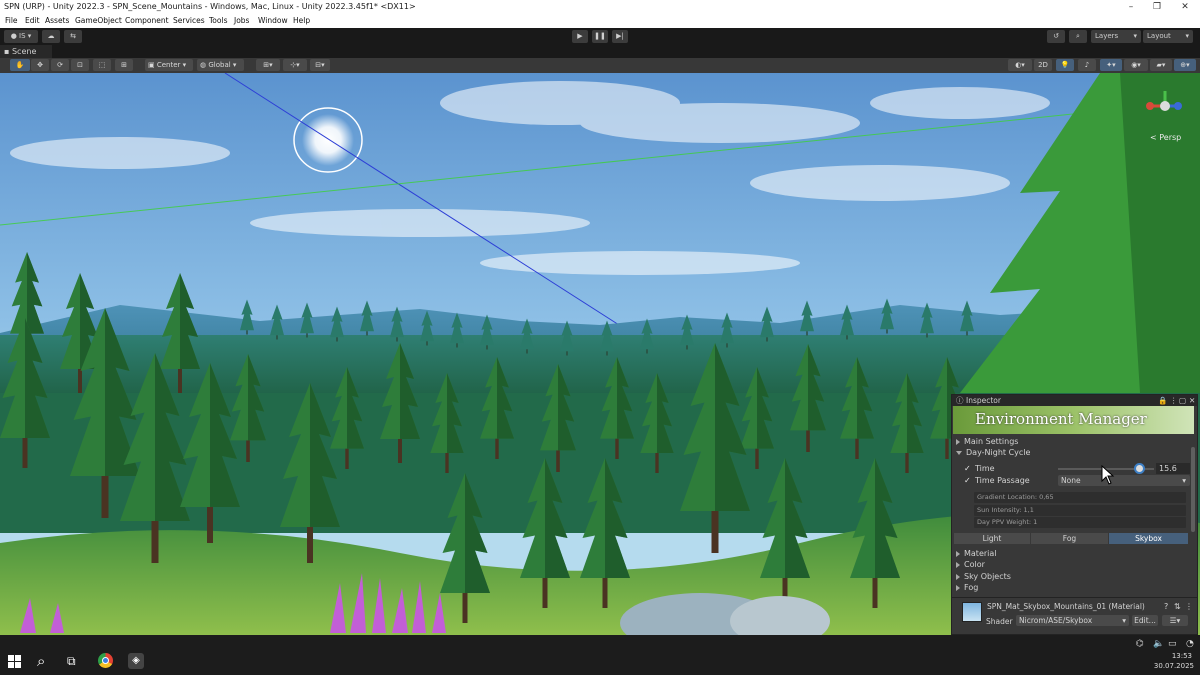 This screenshot has height=675, width=1200. I want to click on menu-tools: Tools, so click(218, 21).